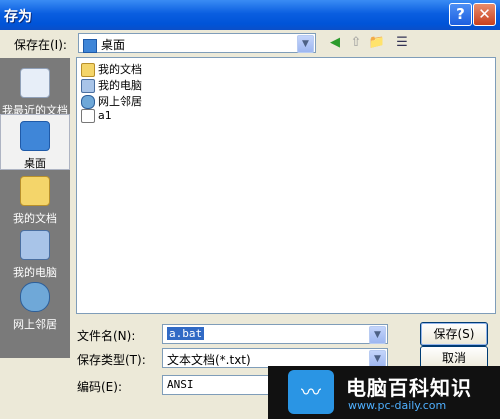  Describe the element at coordinates (275, 334) in the screenshot. I see `filename-field: a.bat ▼` at that location.